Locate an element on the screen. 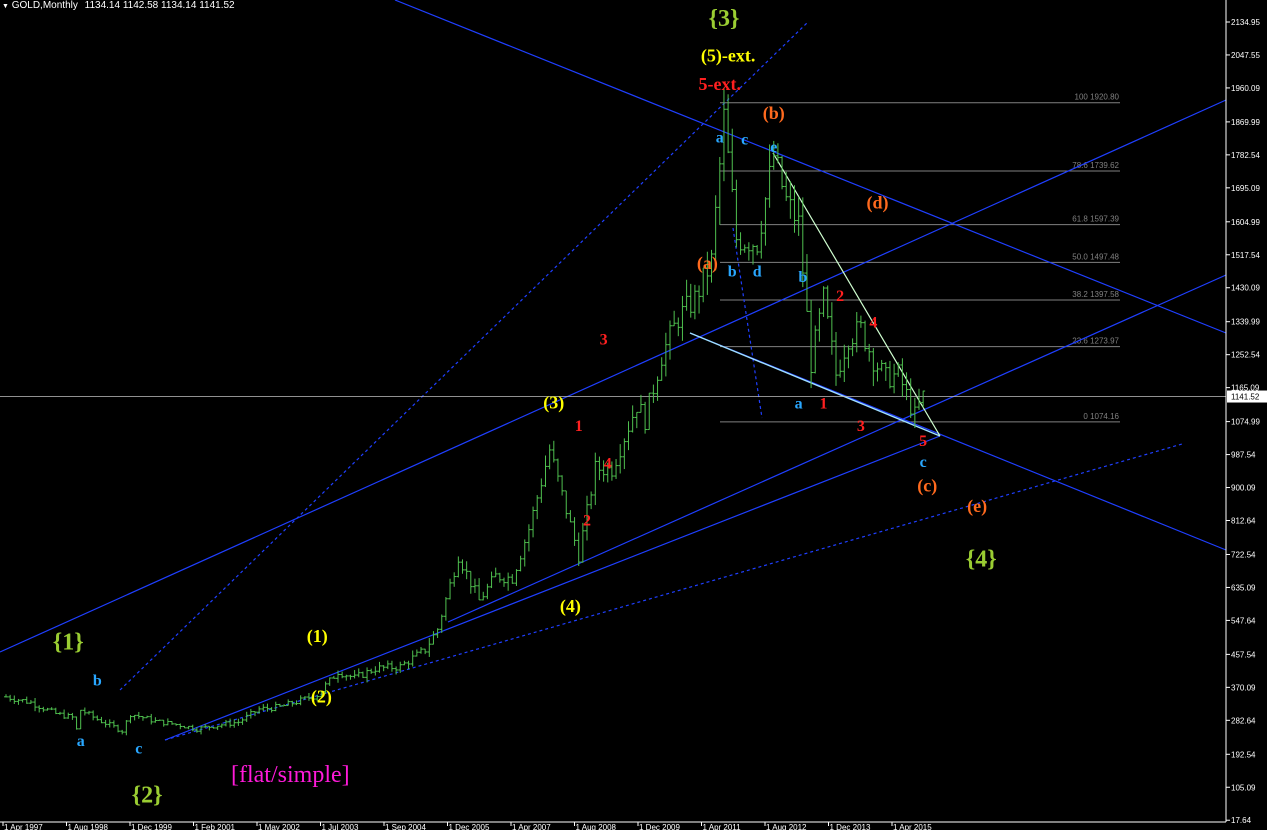 This screenshot has width=1267, height=830. wave-label: 5-ext. is located at coordinates (720, 84).